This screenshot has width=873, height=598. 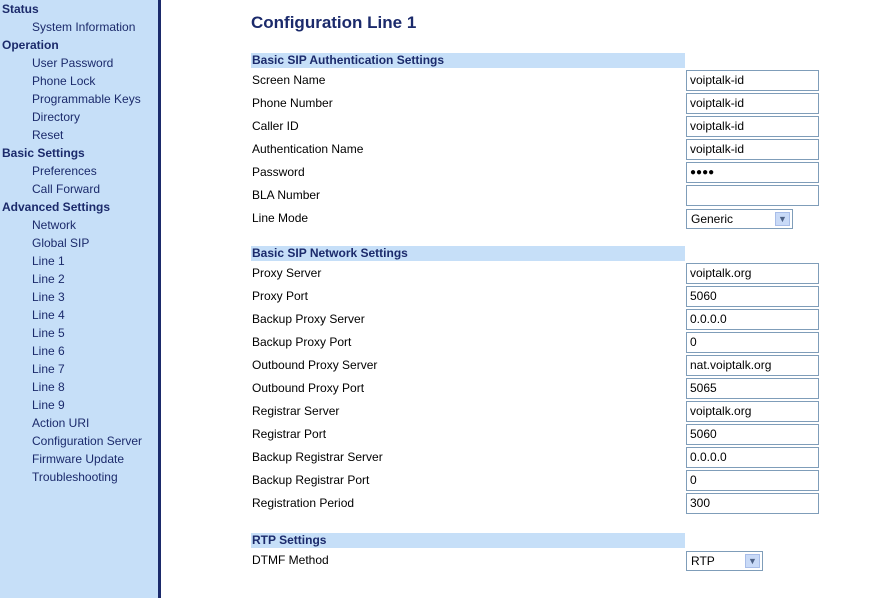 What do you see at coordinates (536, 502) in the screenshot?
I see `form-row: Registration Period 300` at bounding box center [536, 502].